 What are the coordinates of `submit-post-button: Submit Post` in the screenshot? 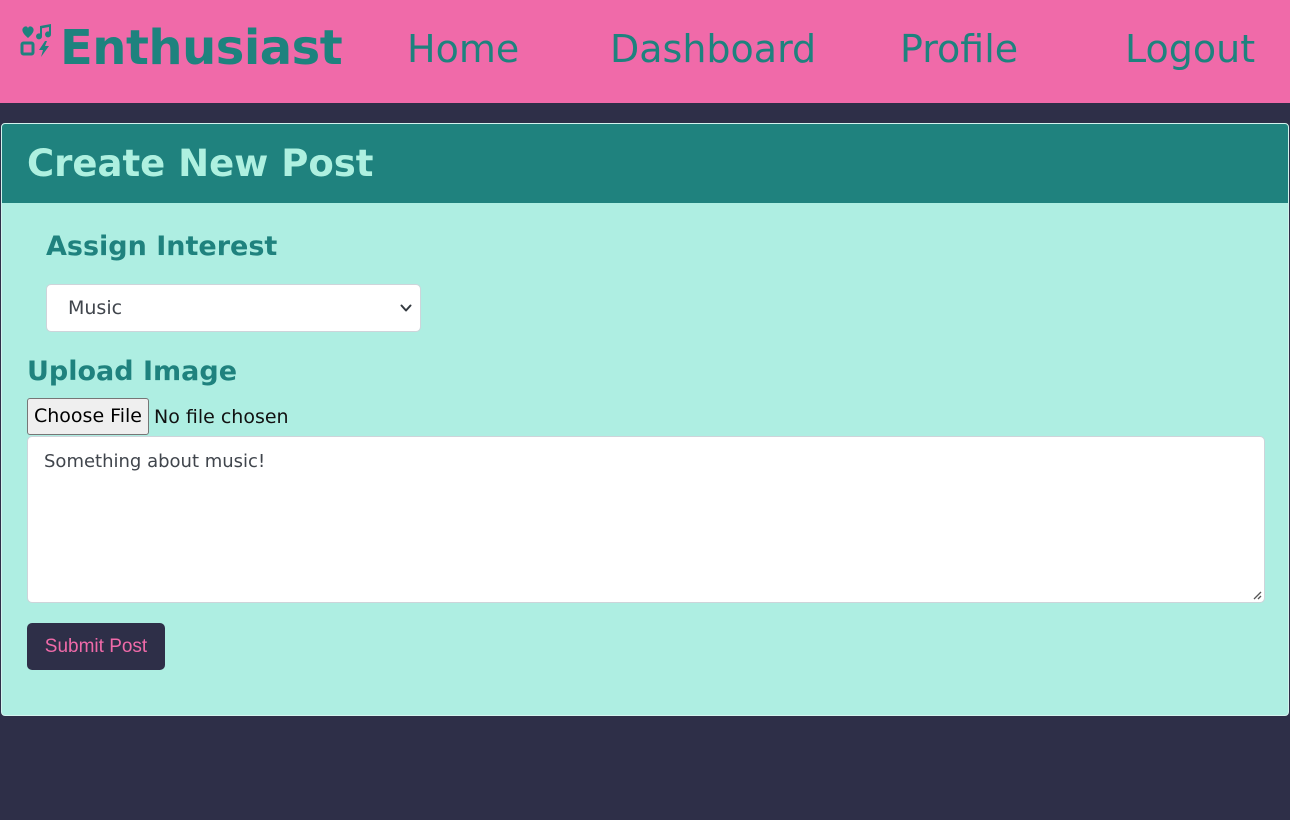 It's located at (96, 646).